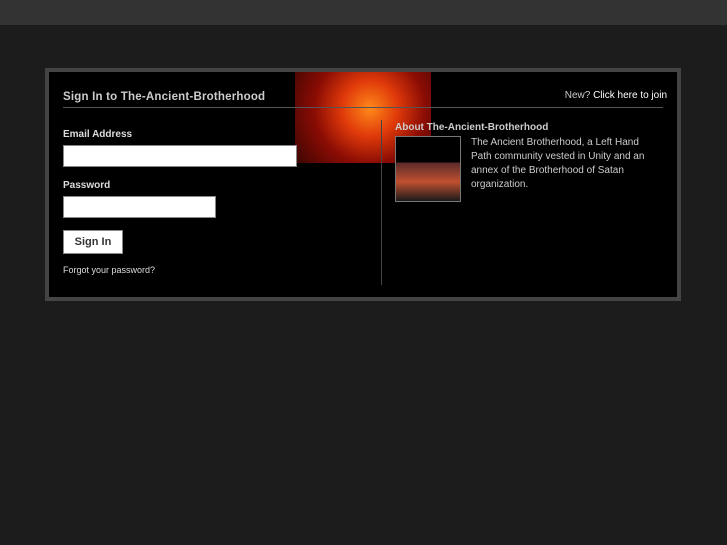  Describe the element at coordinates (630, 95) in the screenshot. I see `join-link: Click here to join` at that location.